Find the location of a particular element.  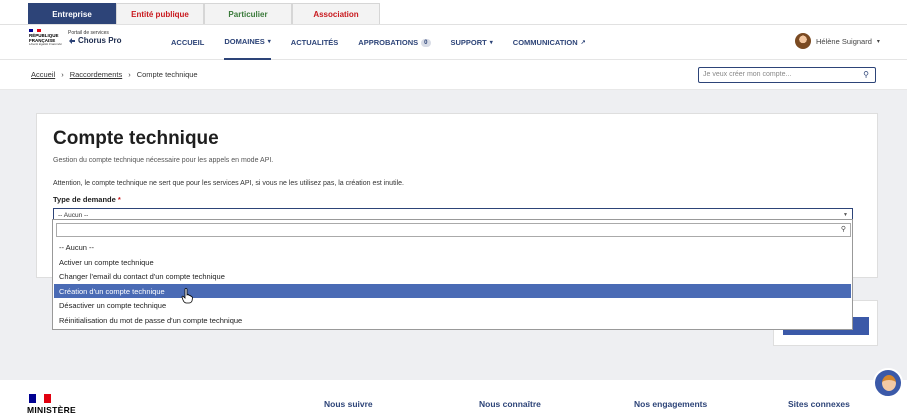

type-demande-label: Type de demande * is located at coordinates (87, 199).